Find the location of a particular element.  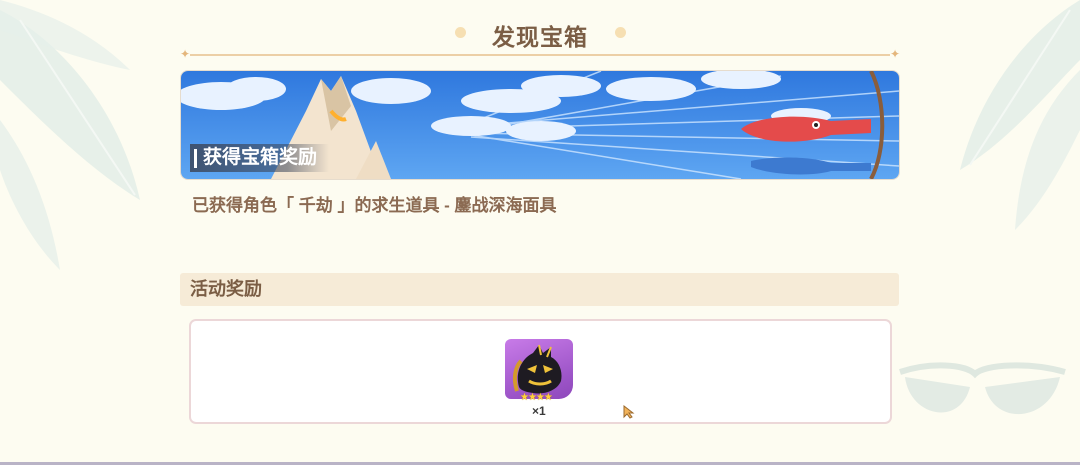

dark-armor-mask-icon is located at coordinates (537, 369).